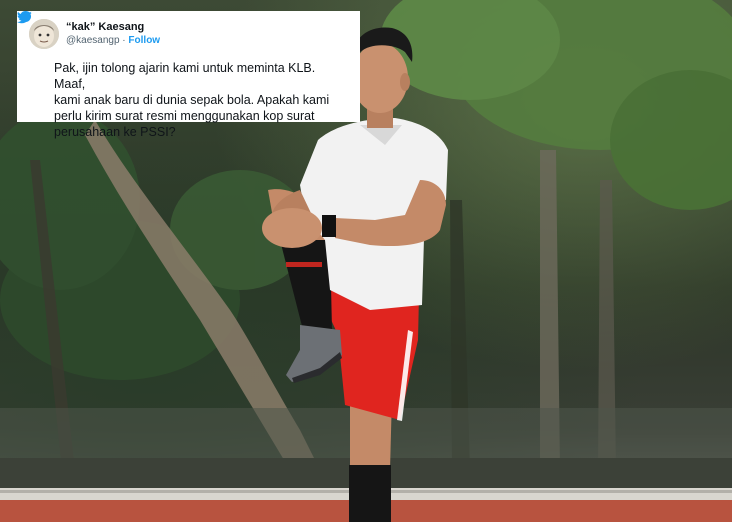 The width and height of the screenshot is (732, 522). Describe the element at coordinates (105, 27) in the screenshot. I see `display-name: “kak” Kaesang` at that location.